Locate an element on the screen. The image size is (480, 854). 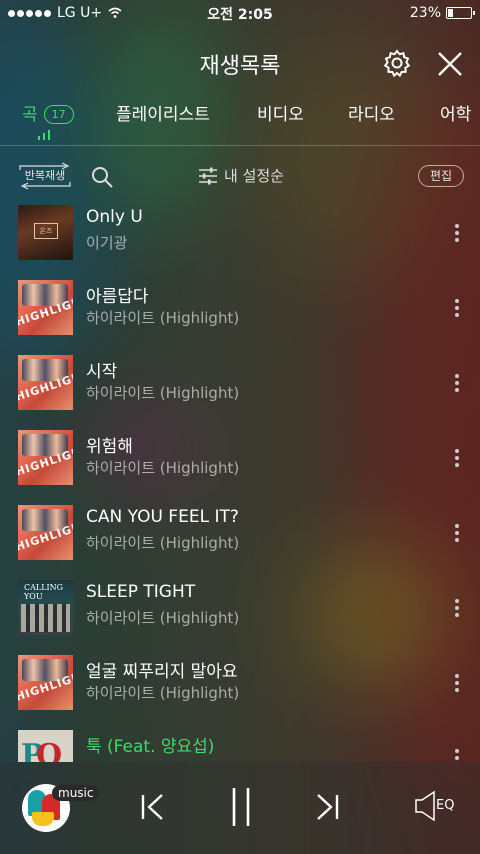
pause-icon is located at coordinates (241, 807).